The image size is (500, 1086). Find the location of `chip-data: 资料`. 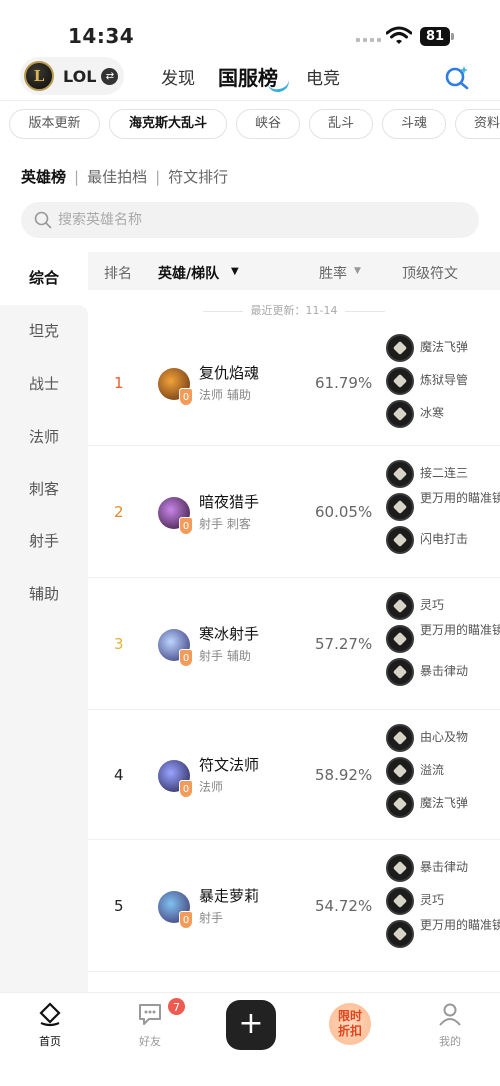

chip-data: 资料 is located at coordinates (477, 124).